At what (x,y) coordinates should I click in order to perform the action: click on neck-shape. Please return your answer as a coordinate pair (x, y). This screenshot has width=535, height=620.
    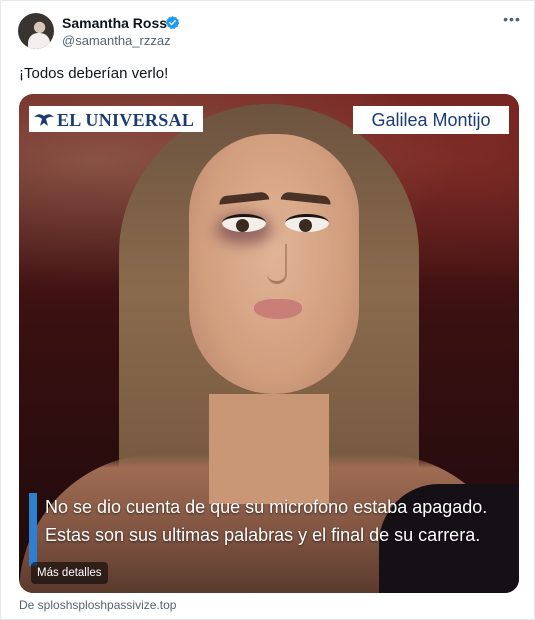
    Looking at the image, I should click on (269, 449).